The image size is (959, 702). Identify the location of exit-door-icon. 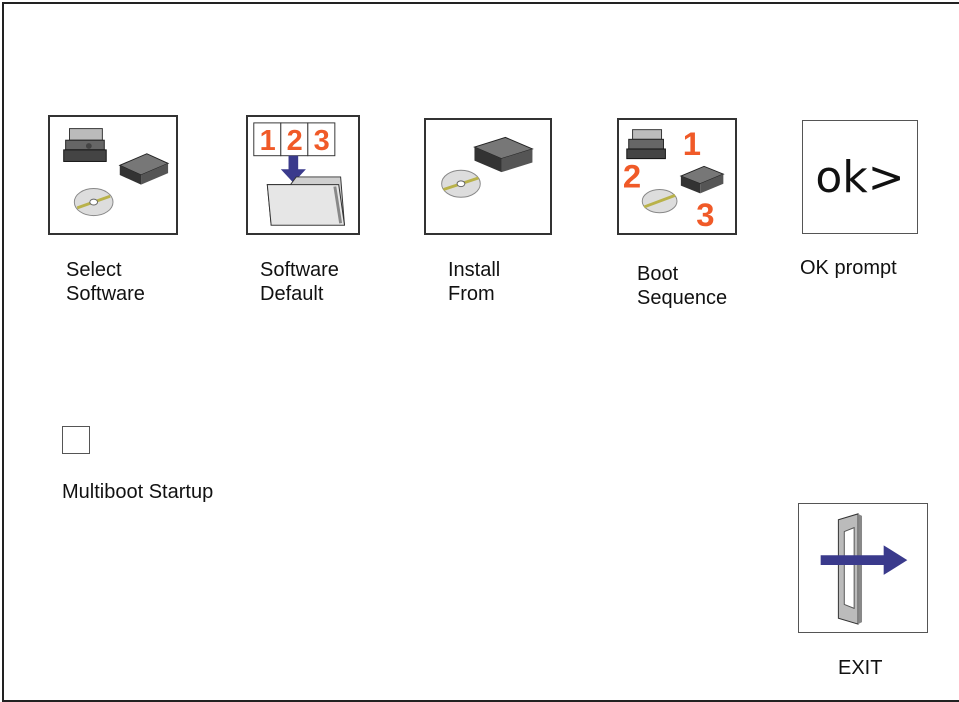
(864, 569).